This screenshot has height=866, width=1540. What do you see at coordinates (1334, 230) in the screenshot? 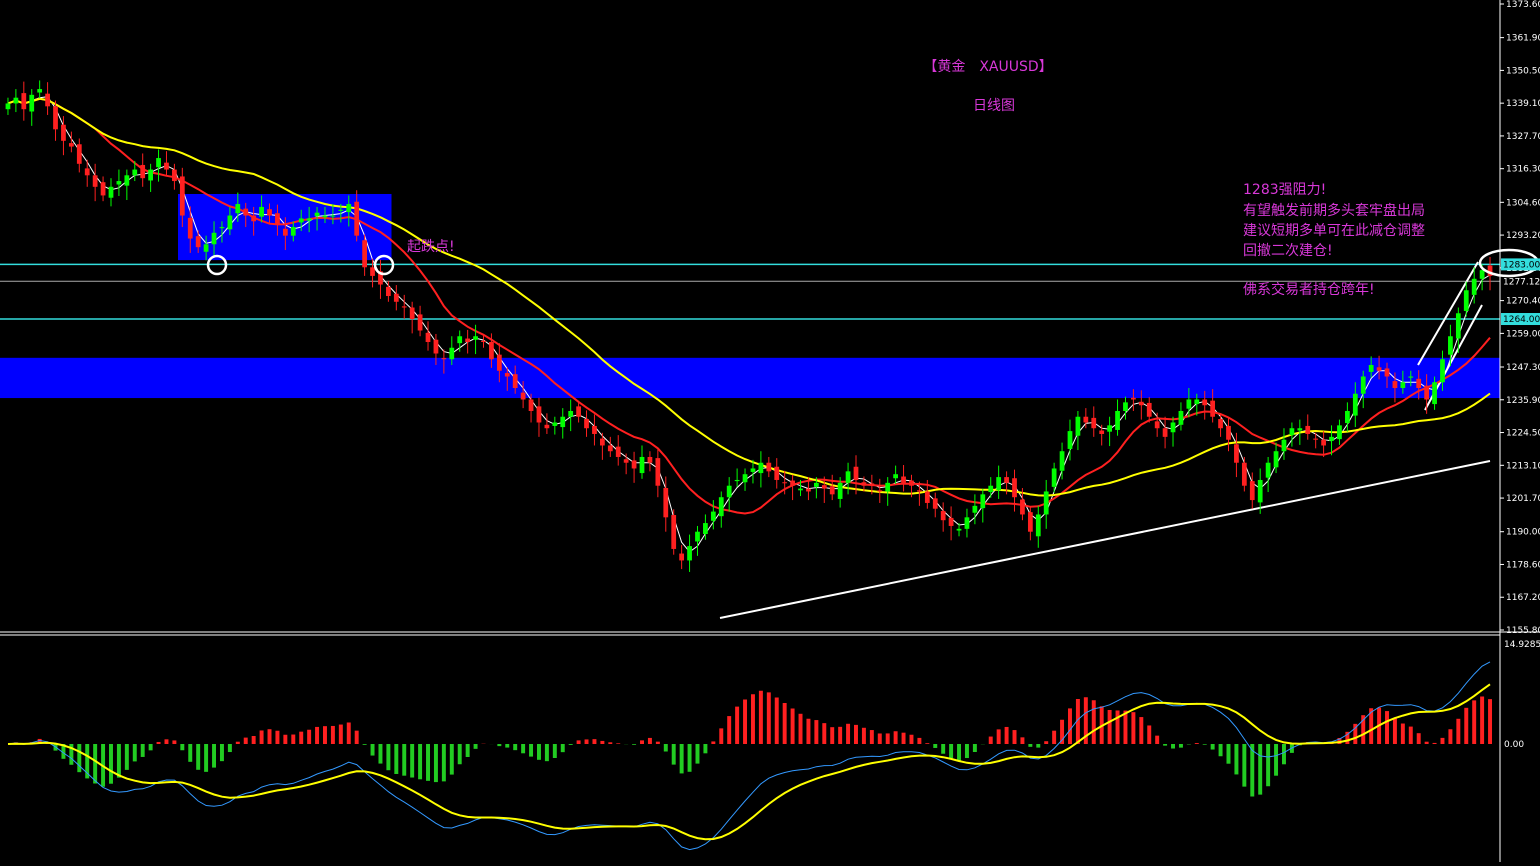
I see `note-line: 建议短期多单可在此减仓调整` at bounding box center [1334, 230].